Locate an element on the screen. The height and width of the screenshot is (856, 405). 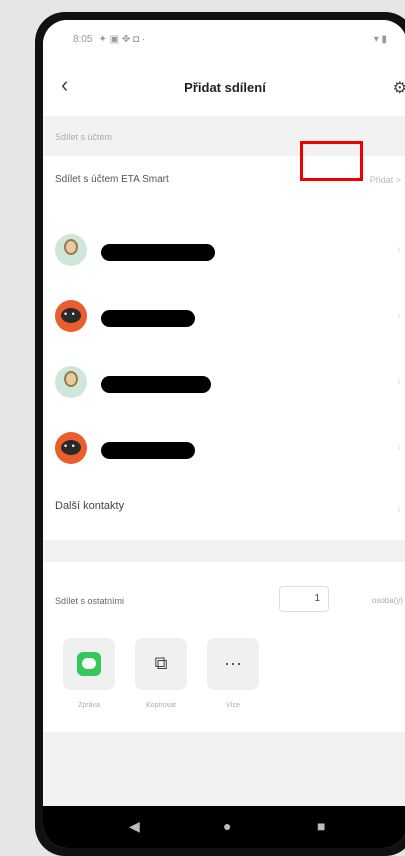
header-bar: ‹ Přidat sdílení ⚙ is located at coordinates (224, 88).